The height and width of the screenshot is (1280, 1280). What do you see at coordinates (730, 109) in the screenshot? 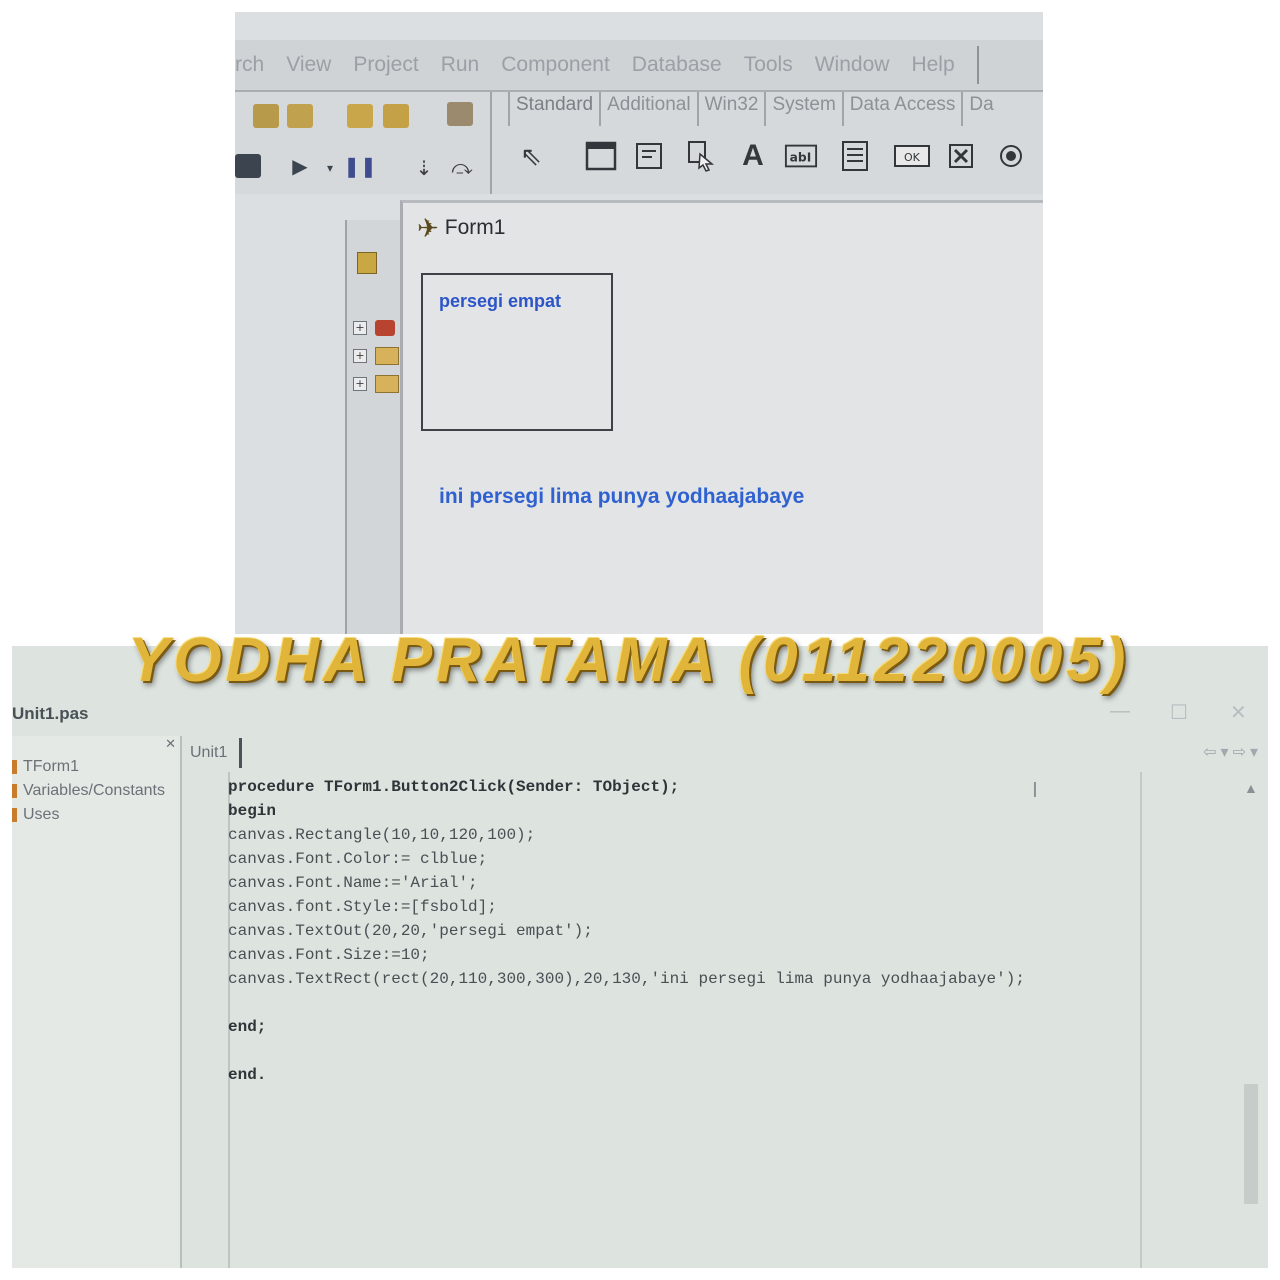
I see `tab-win32: Win32` at bounding box center [730, 109].